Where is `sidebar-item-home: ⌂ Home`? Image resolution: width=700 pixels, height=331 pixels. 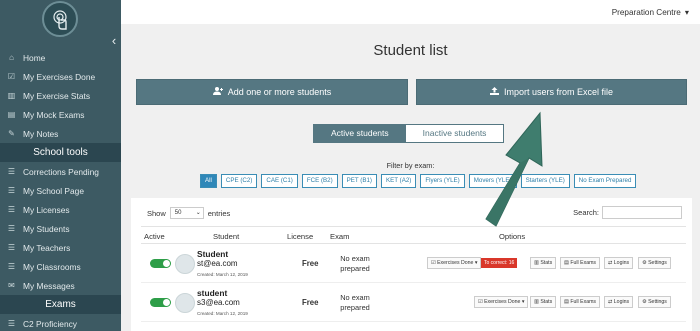 sidebar-item-home: ⌂ Home is located at coordinates (60, 57).